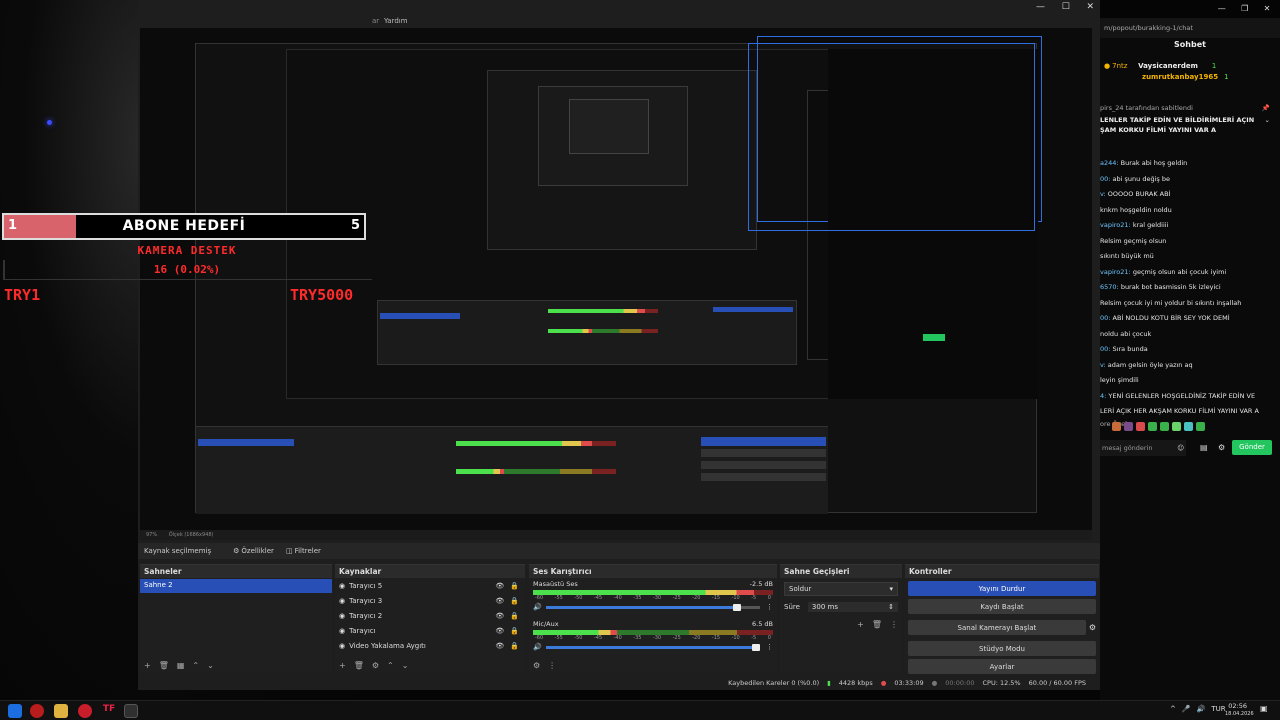 The width and height of the screenshot is (1280, 720). What do you see at coordinates (1002, 606) in the screenshot?
I see `start-recording-button: Kaydı Başlat` at bounding box center [1002, 606].